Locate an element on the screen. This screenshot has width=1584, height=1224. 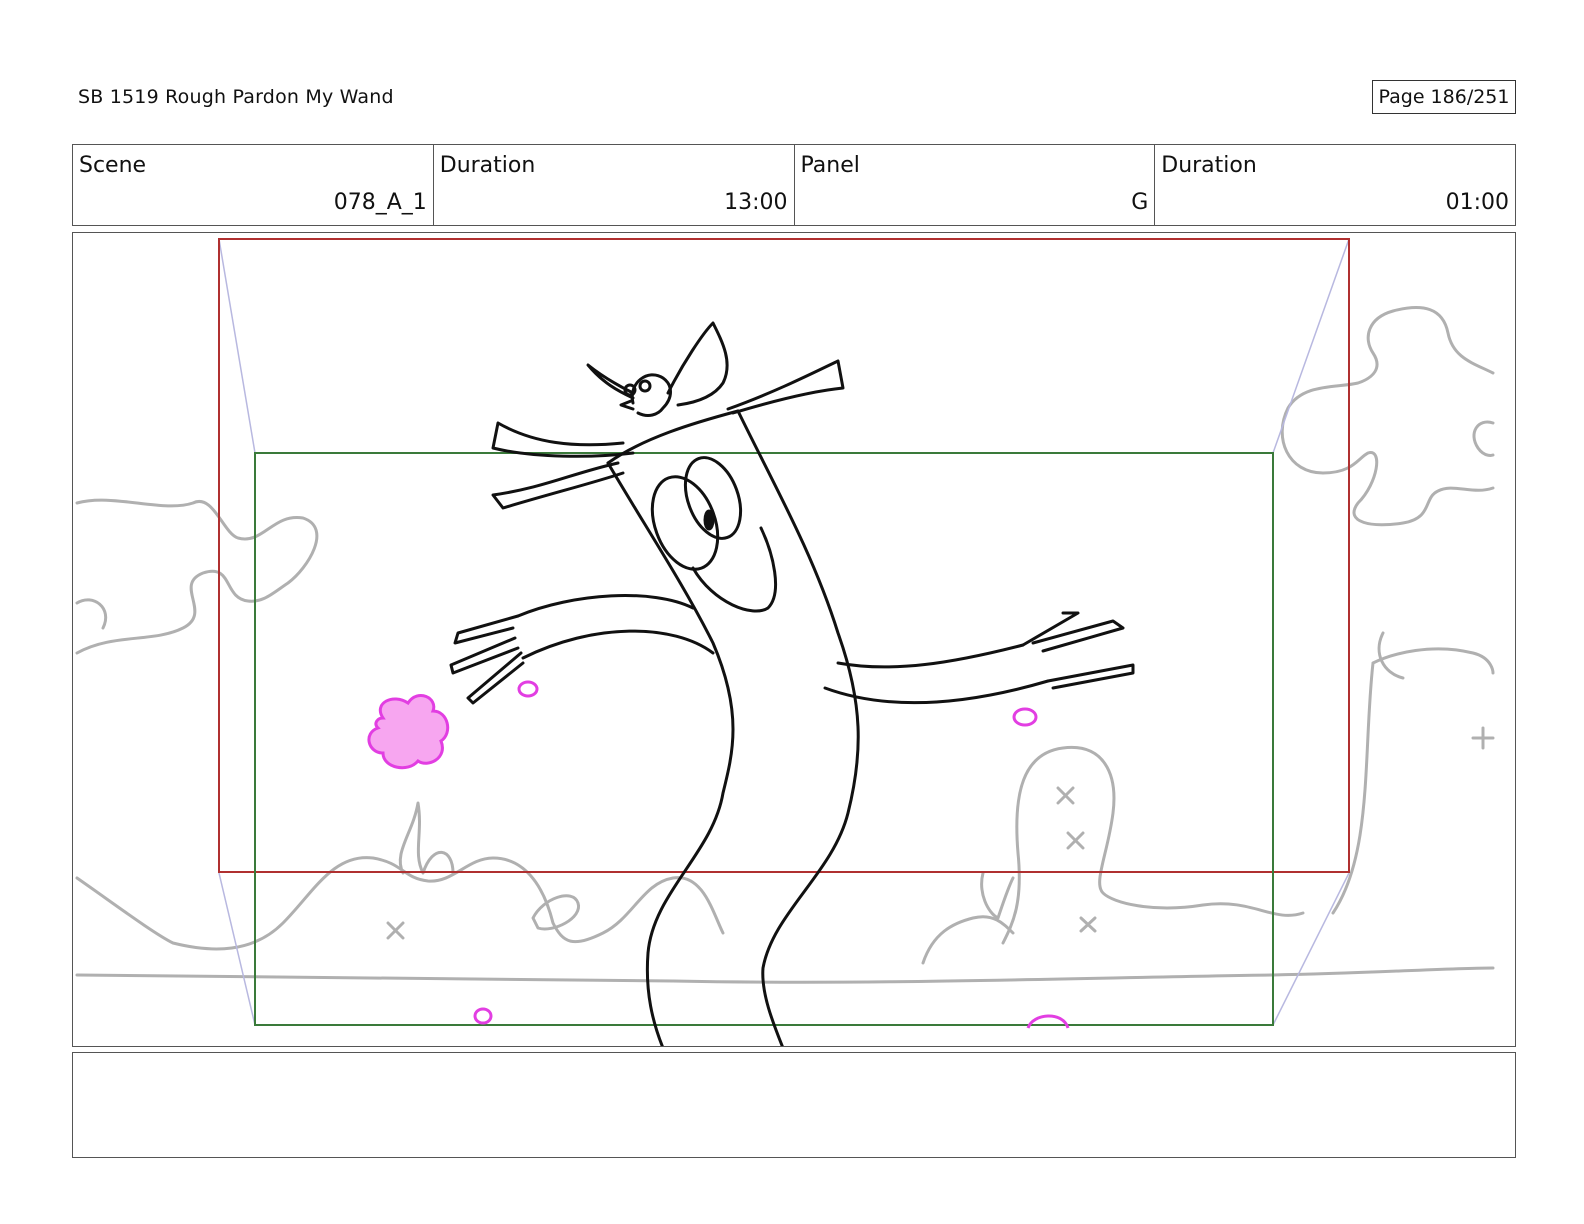
panel-label: Panel is located at coordinates (830, 165).